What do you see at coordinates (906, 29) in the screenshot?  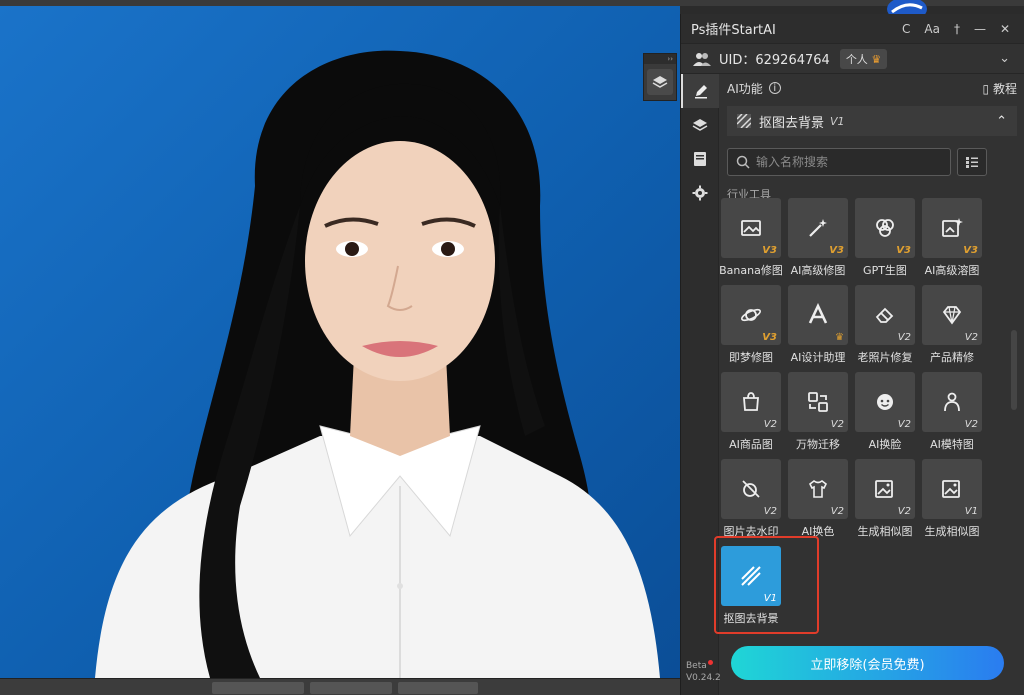 I see `refresh-icon: C` at bounding box center [906, 29].